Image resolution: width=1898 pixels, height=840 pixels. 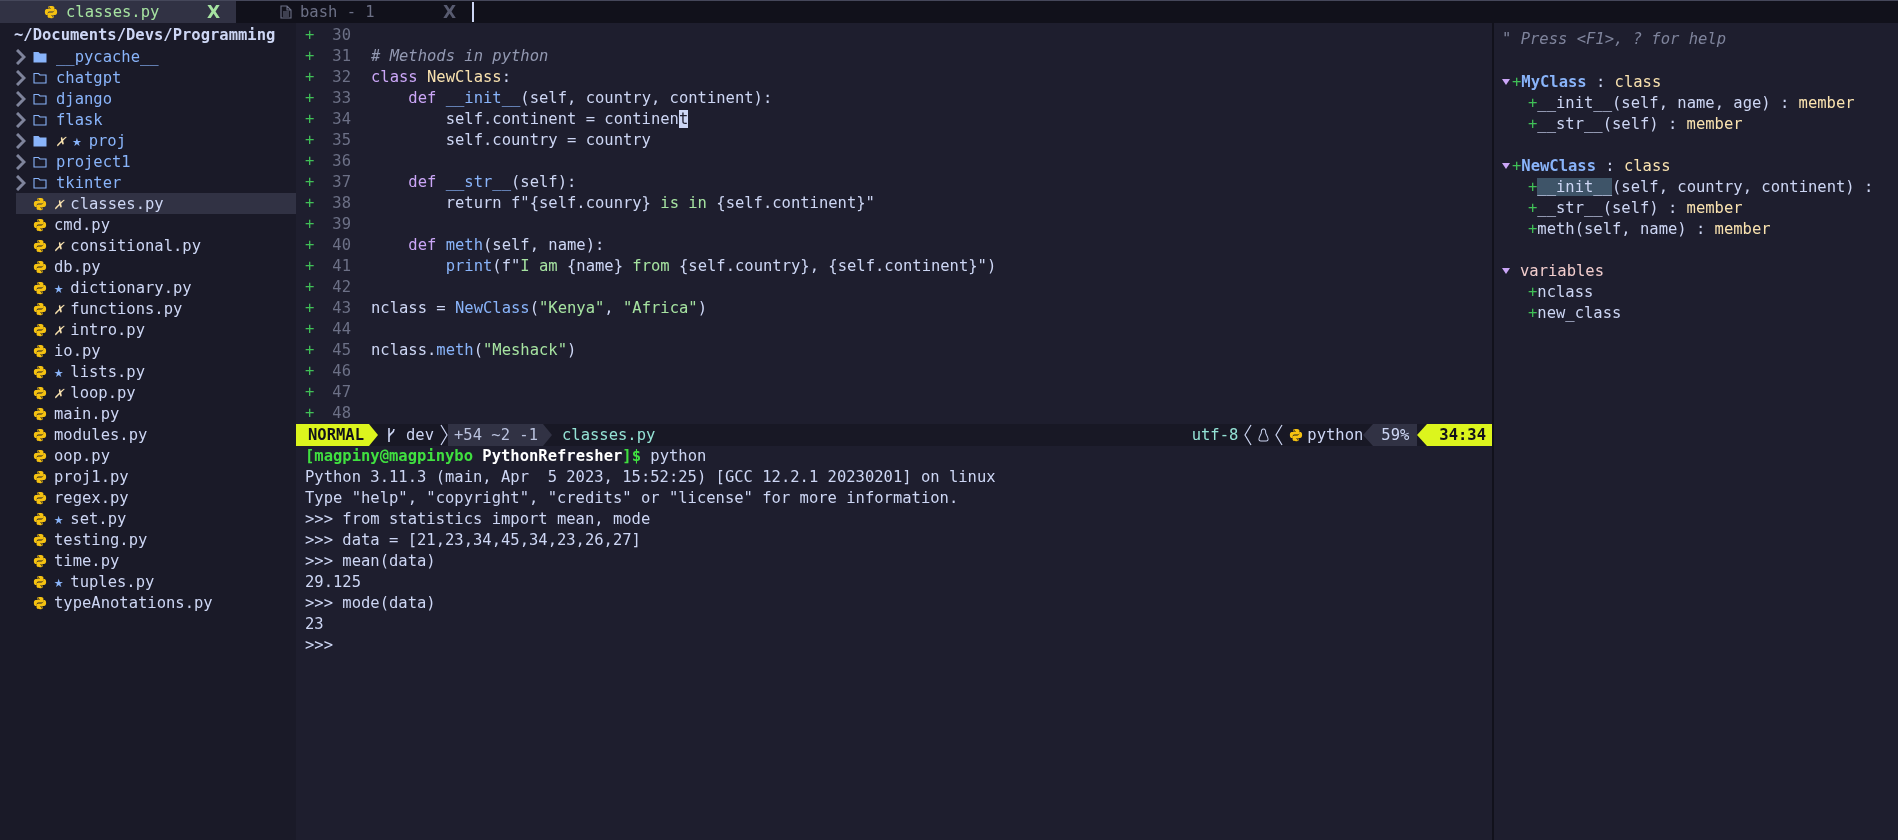 I want to click on folder-item: ✗ ★ proj, so click(x=156, y=140).